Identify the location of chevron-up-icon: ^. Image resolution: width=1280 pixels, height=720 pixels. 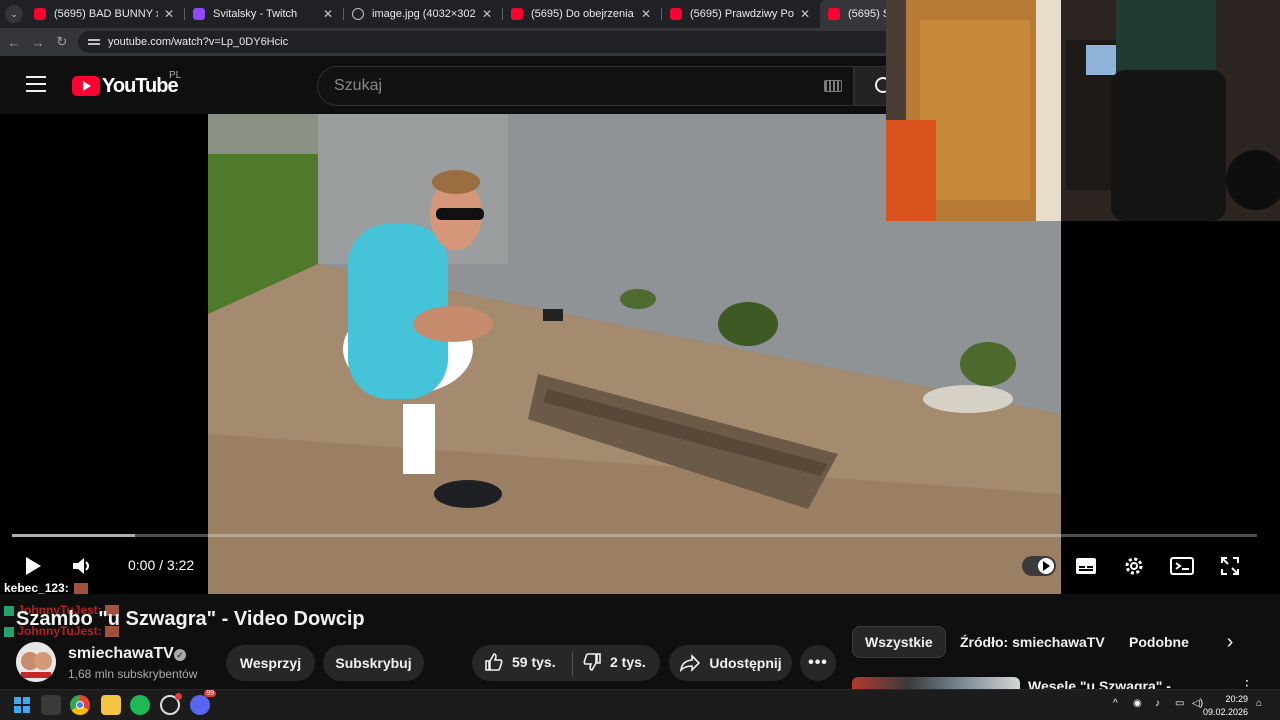
(1115, 703).